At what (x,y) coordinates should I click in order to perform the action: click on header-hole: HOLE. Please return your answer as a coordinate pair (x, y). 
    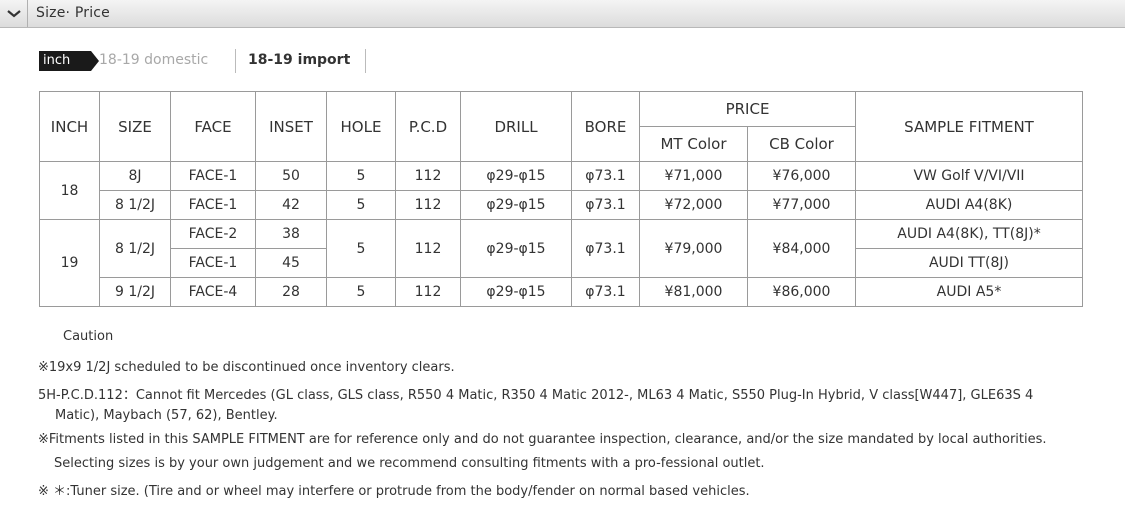
    Looking at the image, I should click on (361, 126).